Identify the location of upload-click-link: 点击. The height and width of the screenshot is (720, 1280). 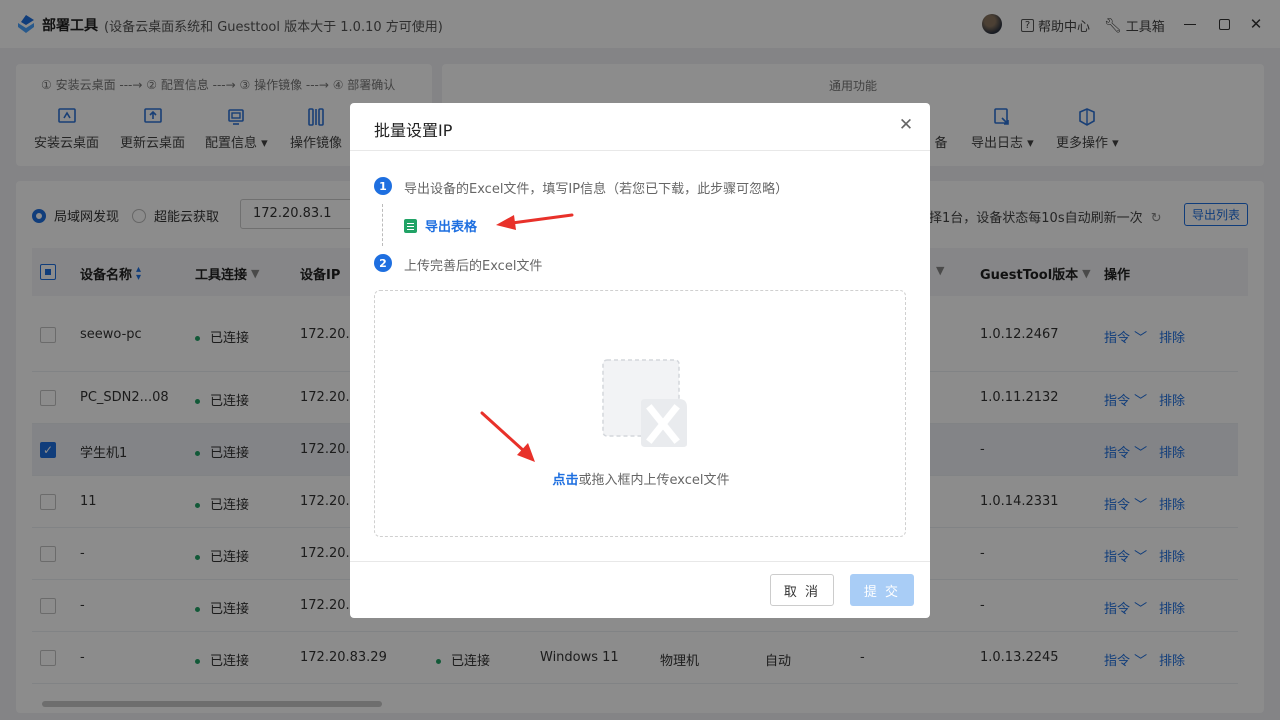
(565, 480).